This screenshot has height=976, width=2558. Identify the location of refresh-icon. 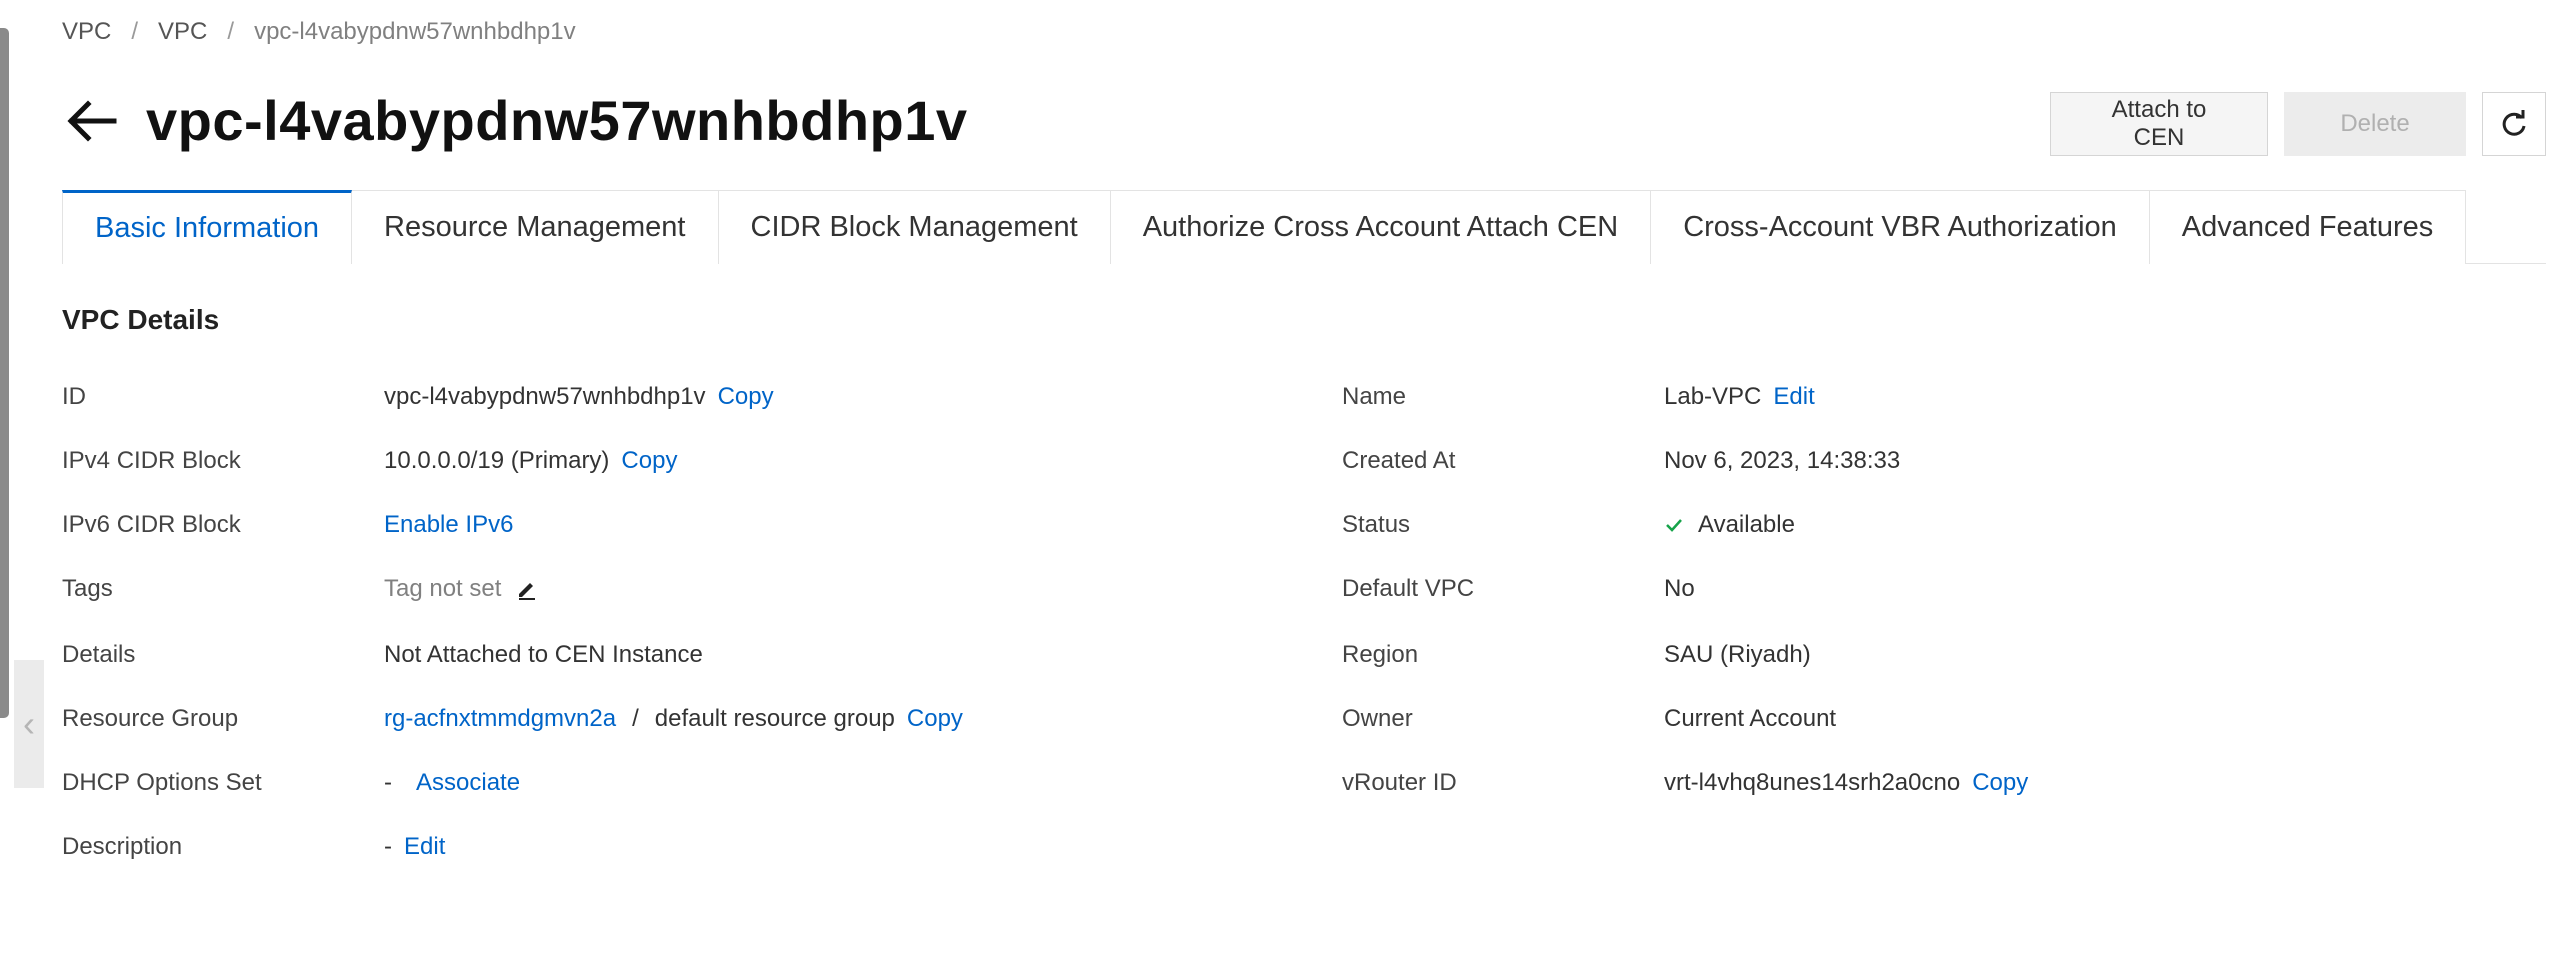
(2514, 123).